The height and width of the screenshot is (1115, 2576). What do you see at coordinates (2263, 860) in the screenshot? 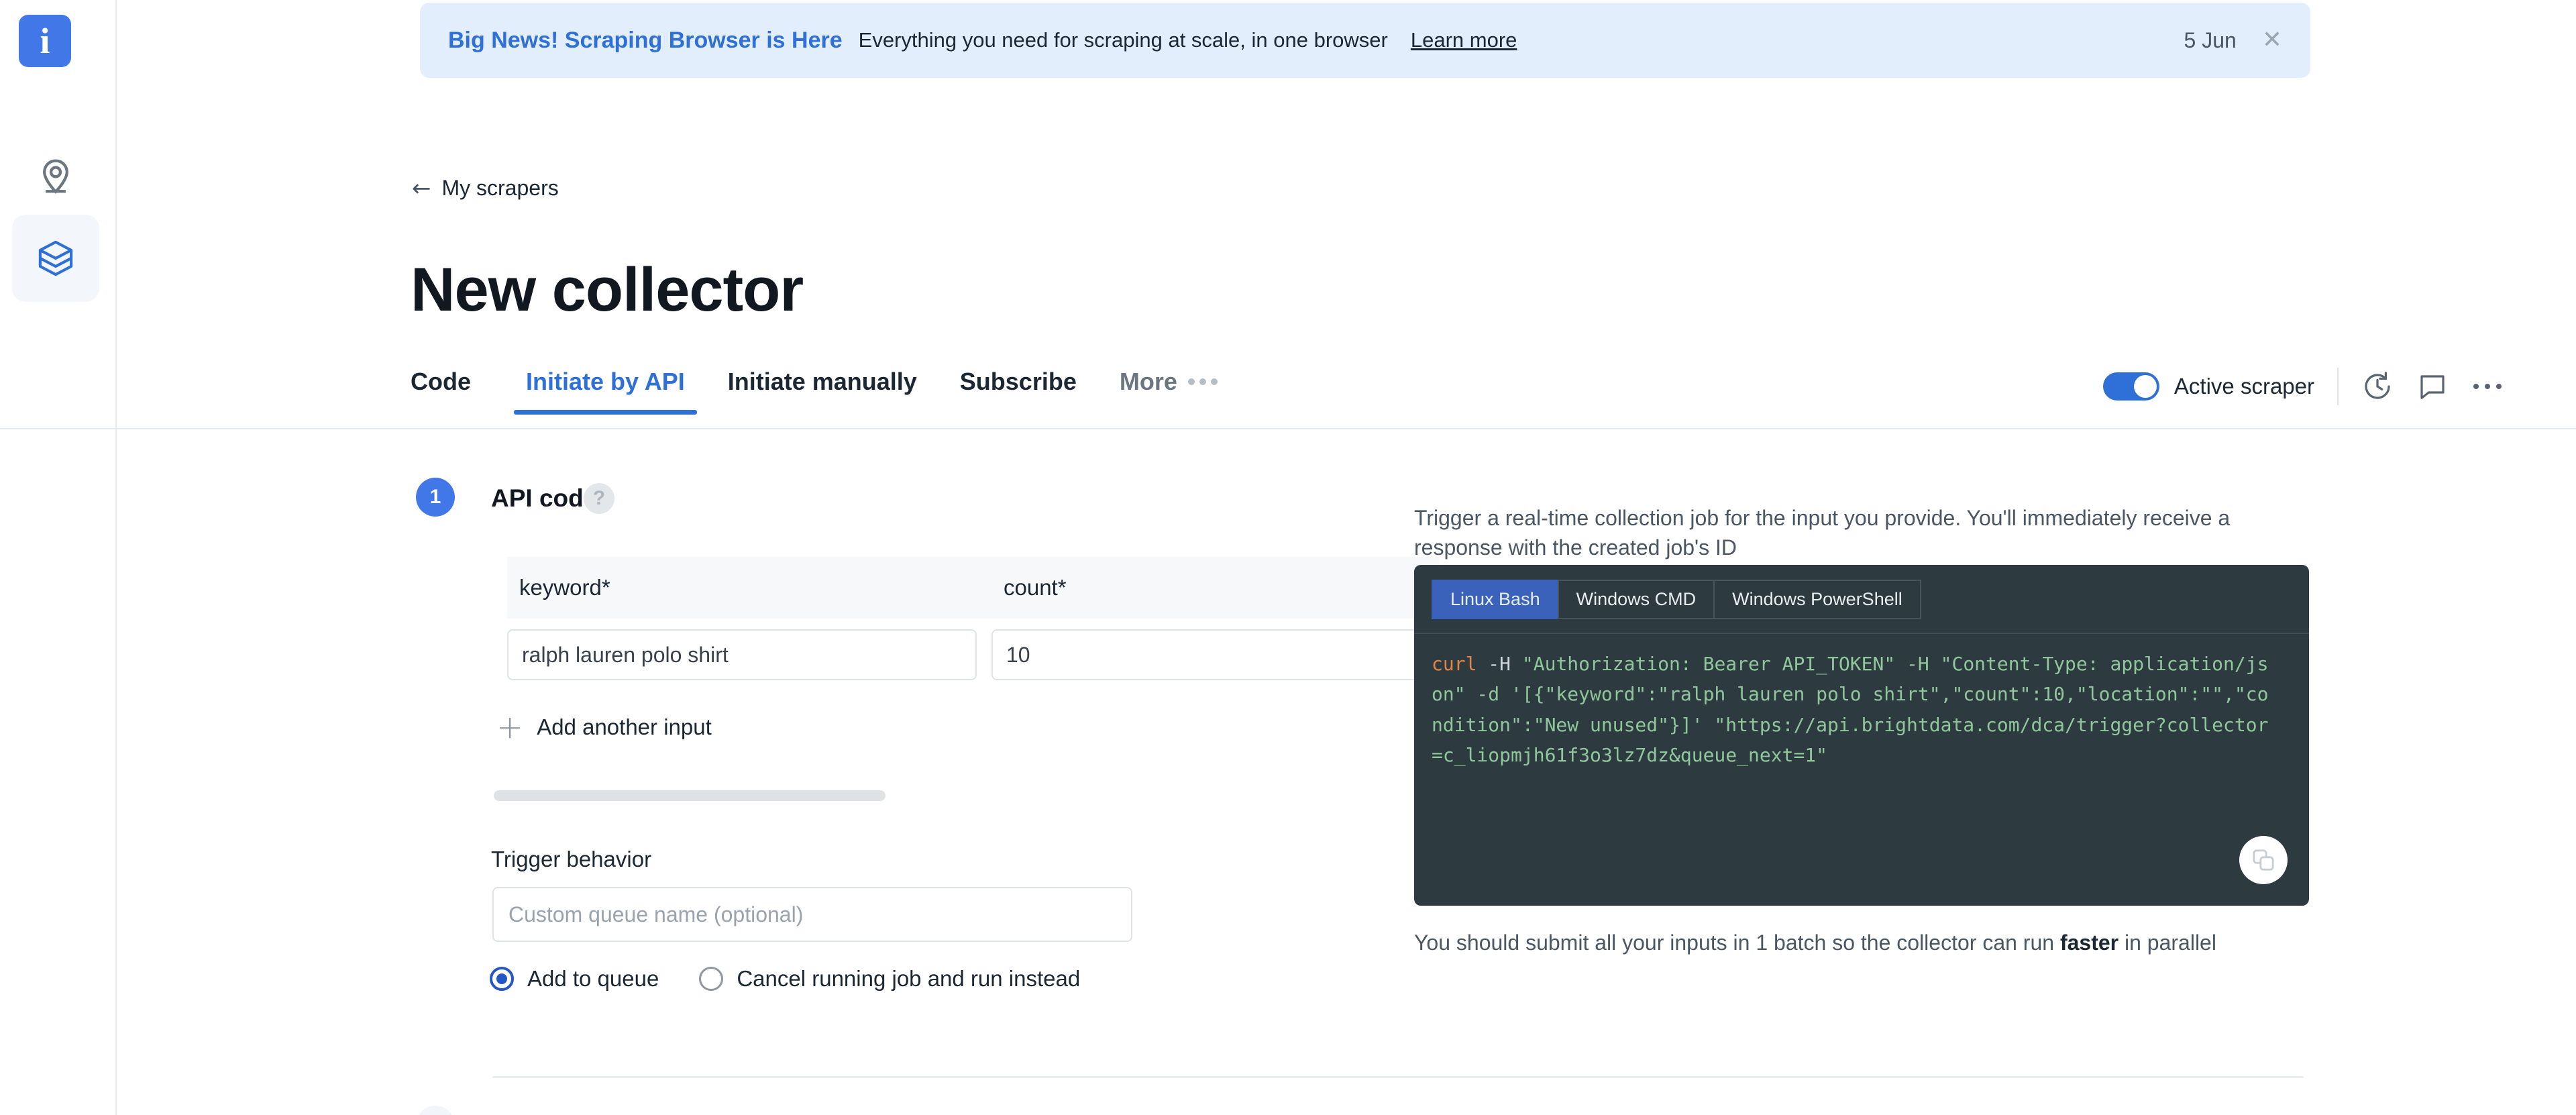
I see `copy-icon` at bounding box center [2263, 860].